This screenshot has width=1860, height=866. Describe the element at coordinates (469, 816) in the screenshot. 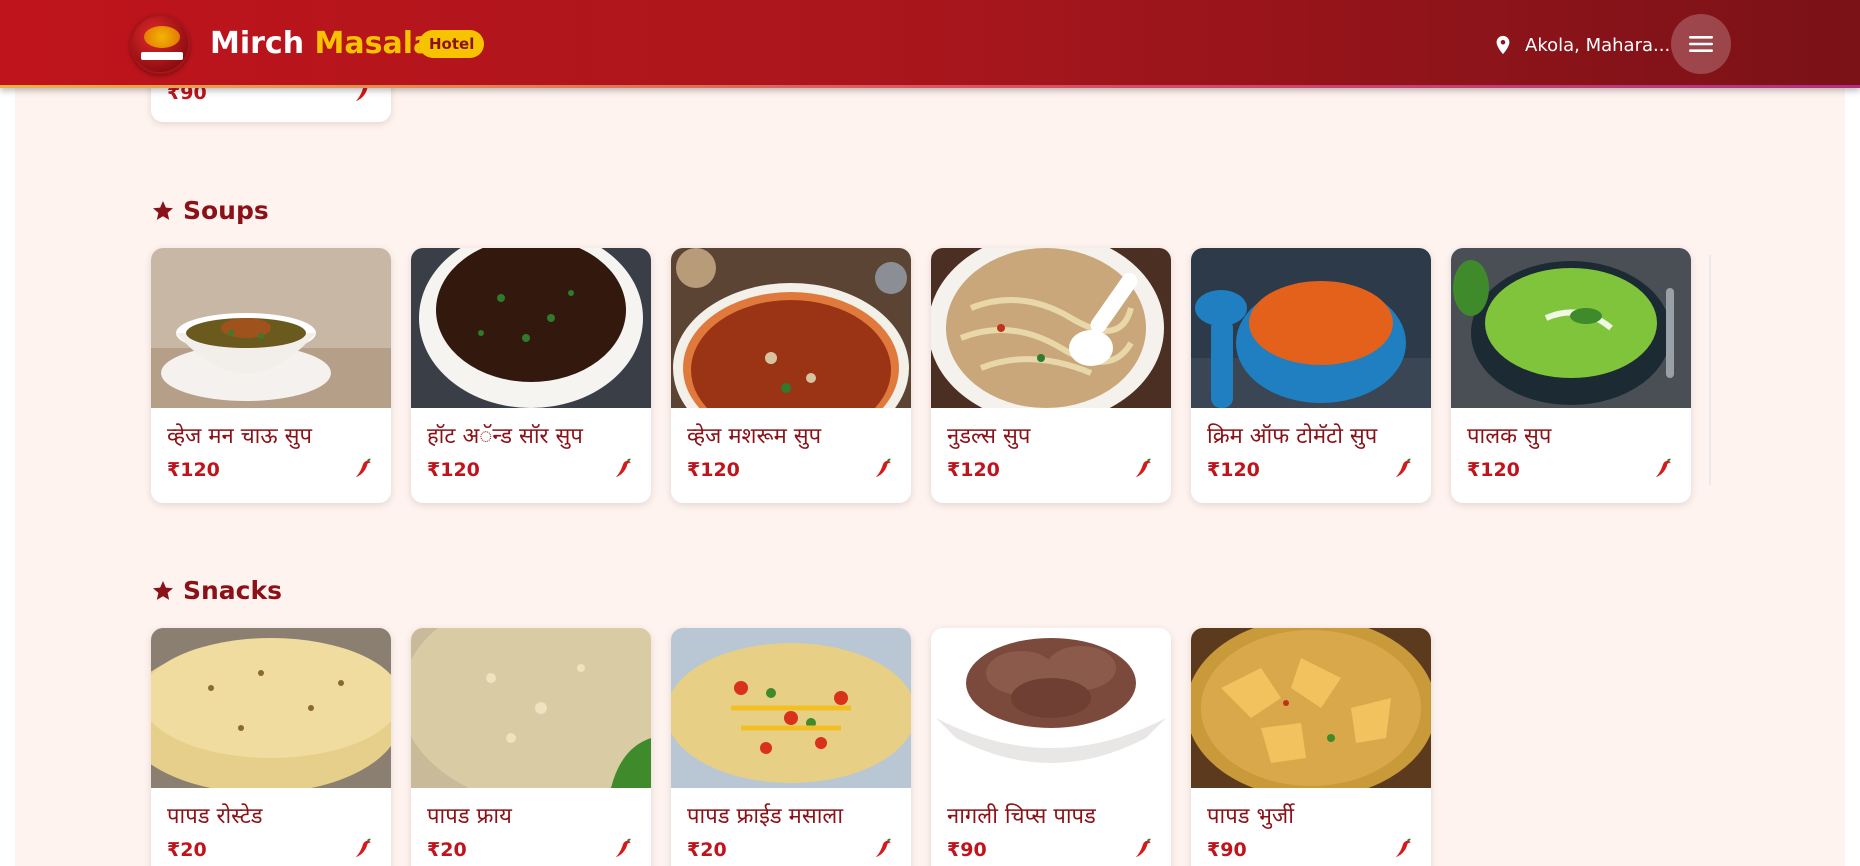

I see `item-name: पापड फ्राय` at that location.